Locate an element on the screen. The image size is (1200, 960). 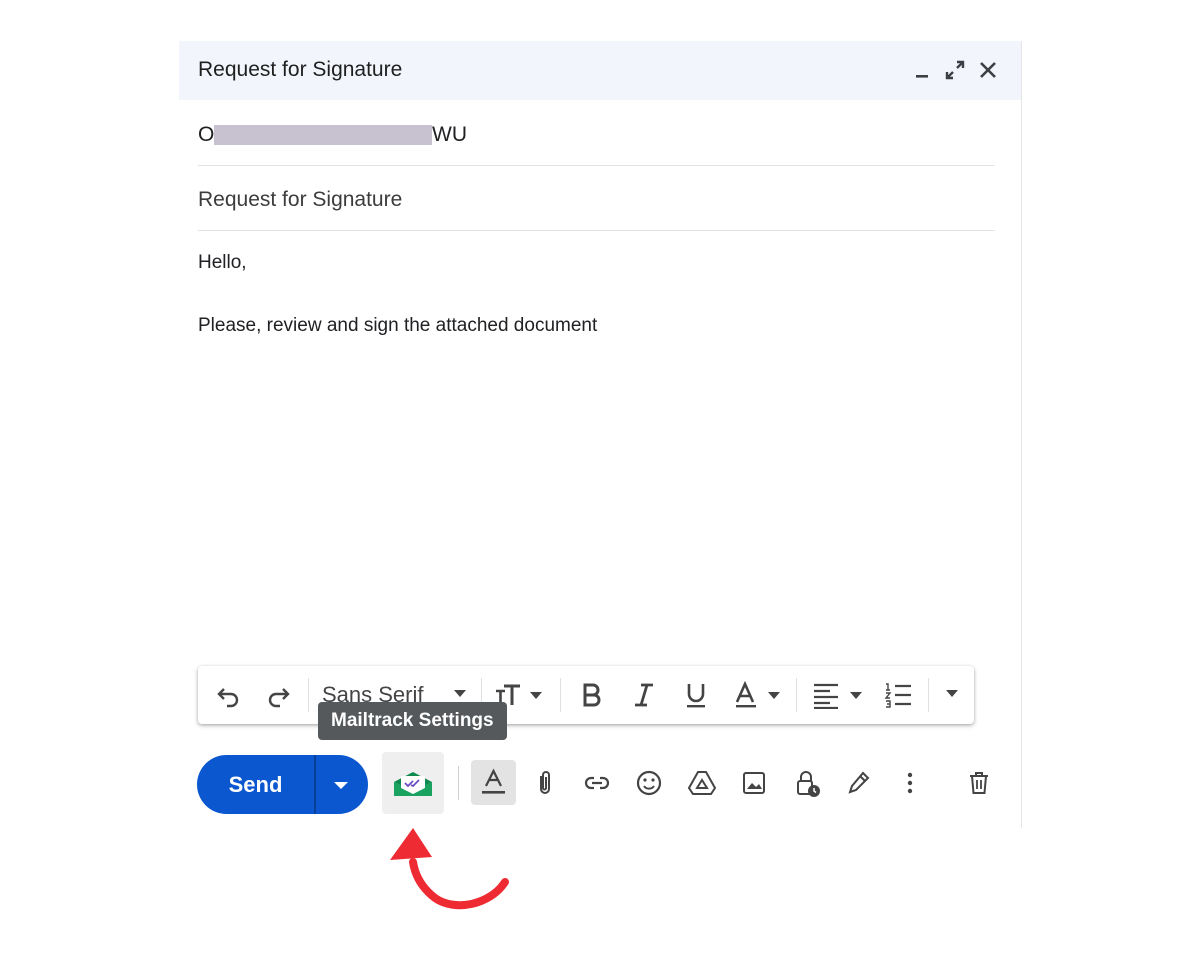
drive-icon is located at coordinates (702, 783).